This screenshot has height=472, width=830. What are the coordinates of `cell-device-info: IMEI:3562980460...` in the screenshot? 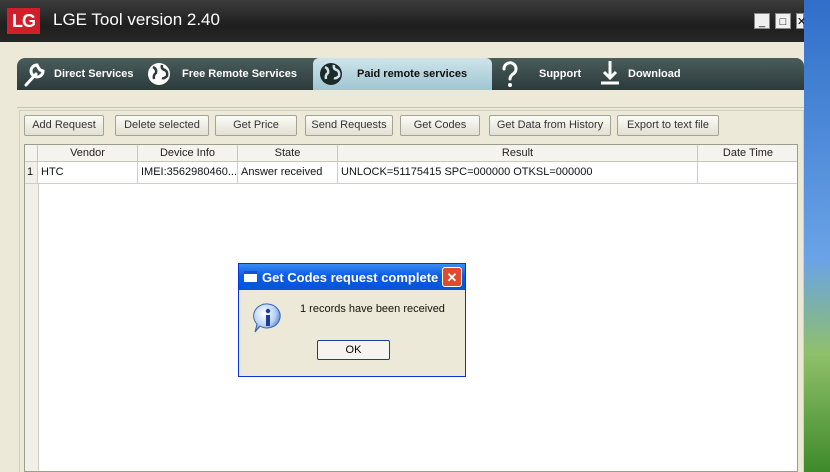 It's located at (188, 173).